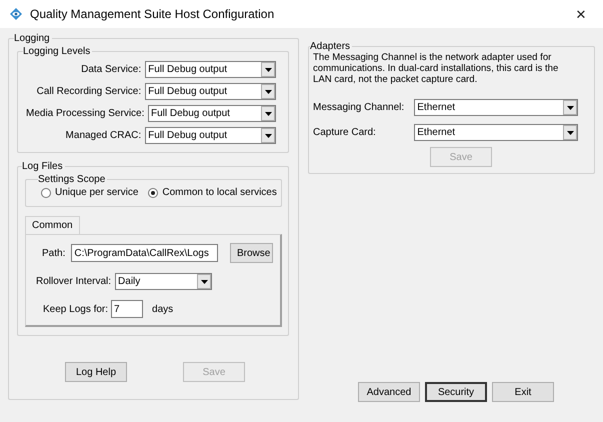  What do you see at coordinates (111, 69) in the screenshot?
I see `field-label: Data Service:` at bounding box center [111, 69].